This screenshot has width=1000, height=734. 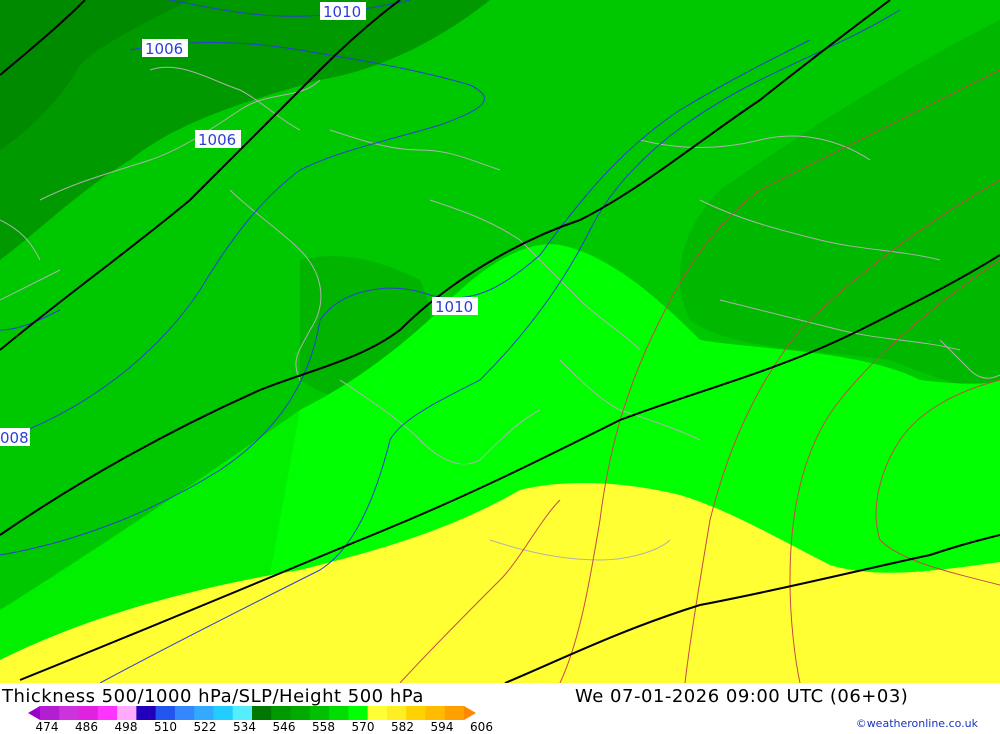 What do you see at coordinates (742, 696) in the screenshot?
I see `valid-datetime: We 07-01-2026 09:00 UTC (06+03)` at bounding box center [742, 696].